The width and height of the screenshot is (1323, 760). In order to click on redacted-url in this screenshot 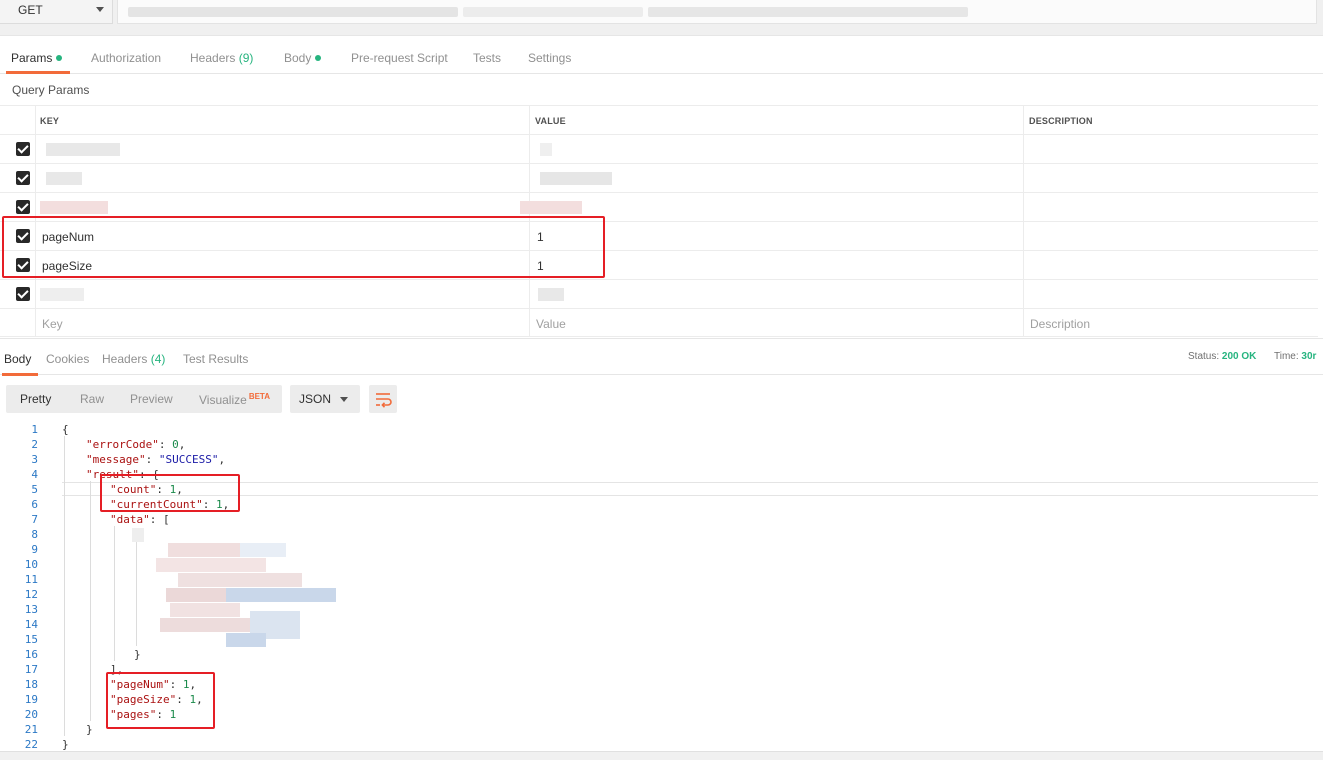, I will do `click(293, 12)`.